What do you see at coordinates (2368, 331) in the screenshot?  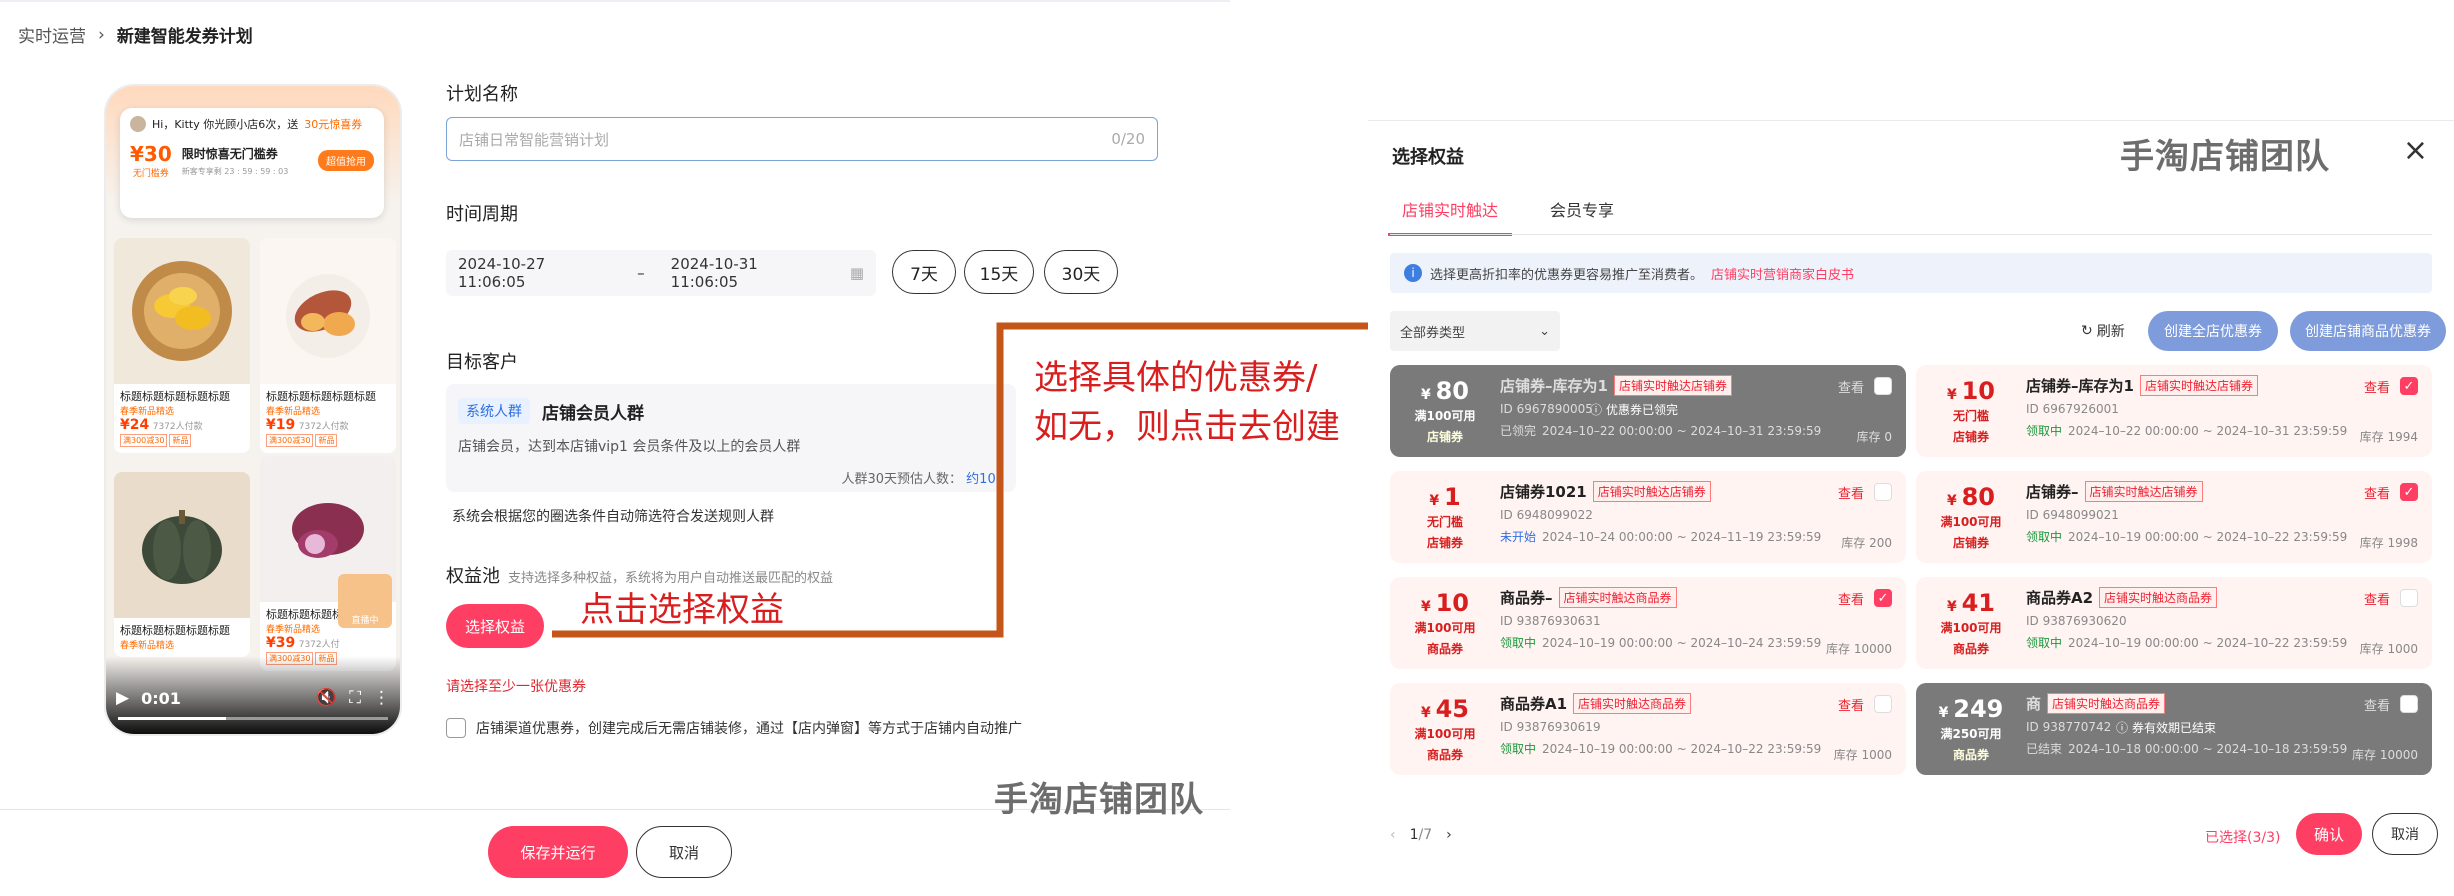 I see `create-item-coupon-button: 创建店铺商品优惠券` at bounding box center [2368, 331].